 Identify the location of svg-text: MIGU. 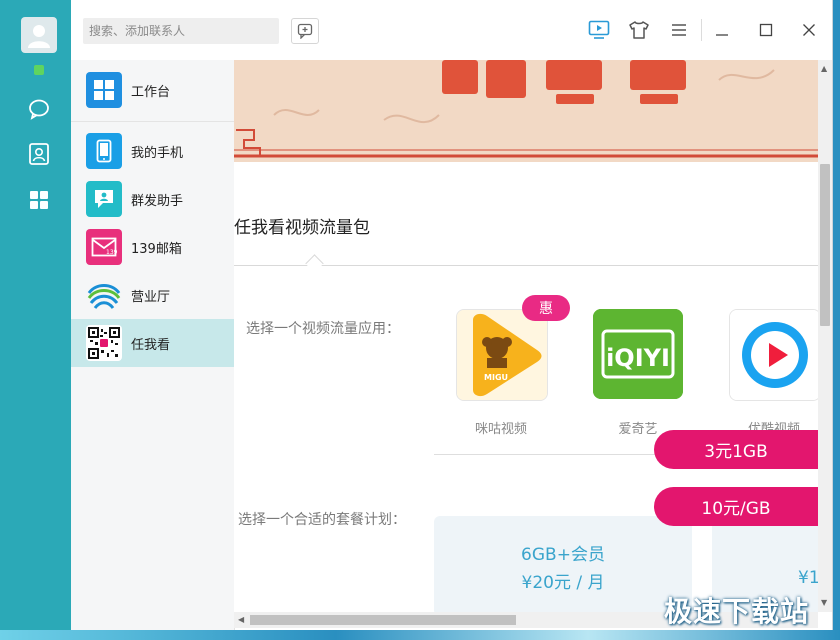
(496, 377).